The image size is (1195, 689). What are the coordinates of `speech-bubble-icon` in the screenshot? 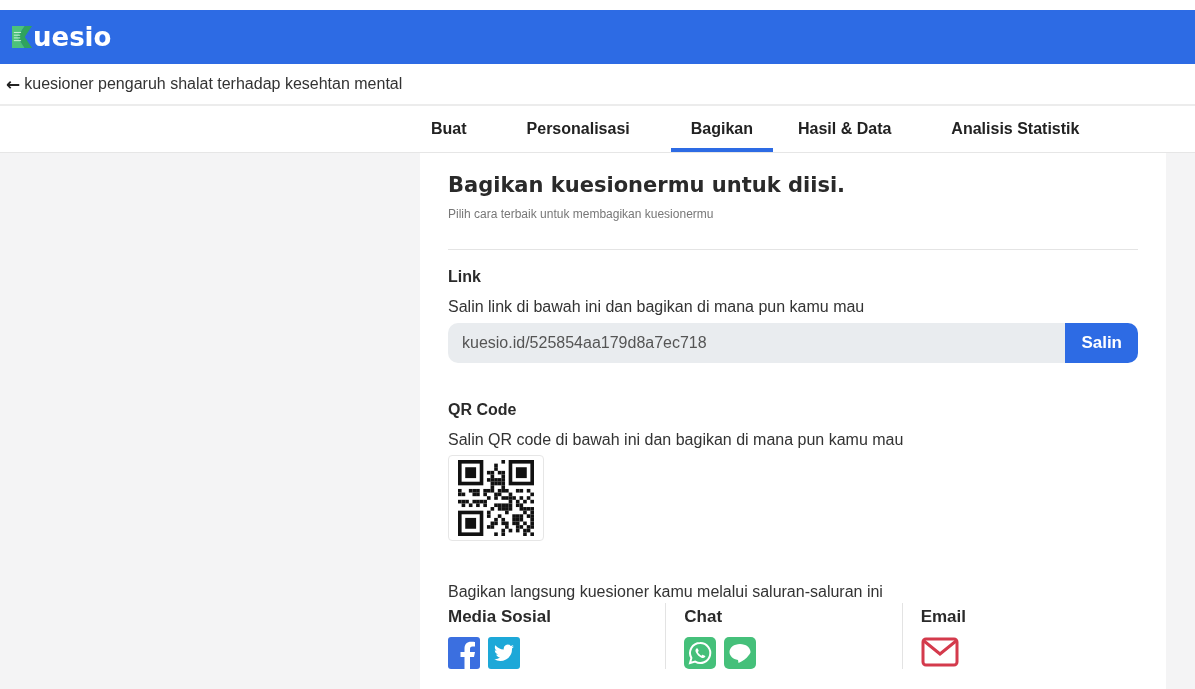 It's located at (740, 653).